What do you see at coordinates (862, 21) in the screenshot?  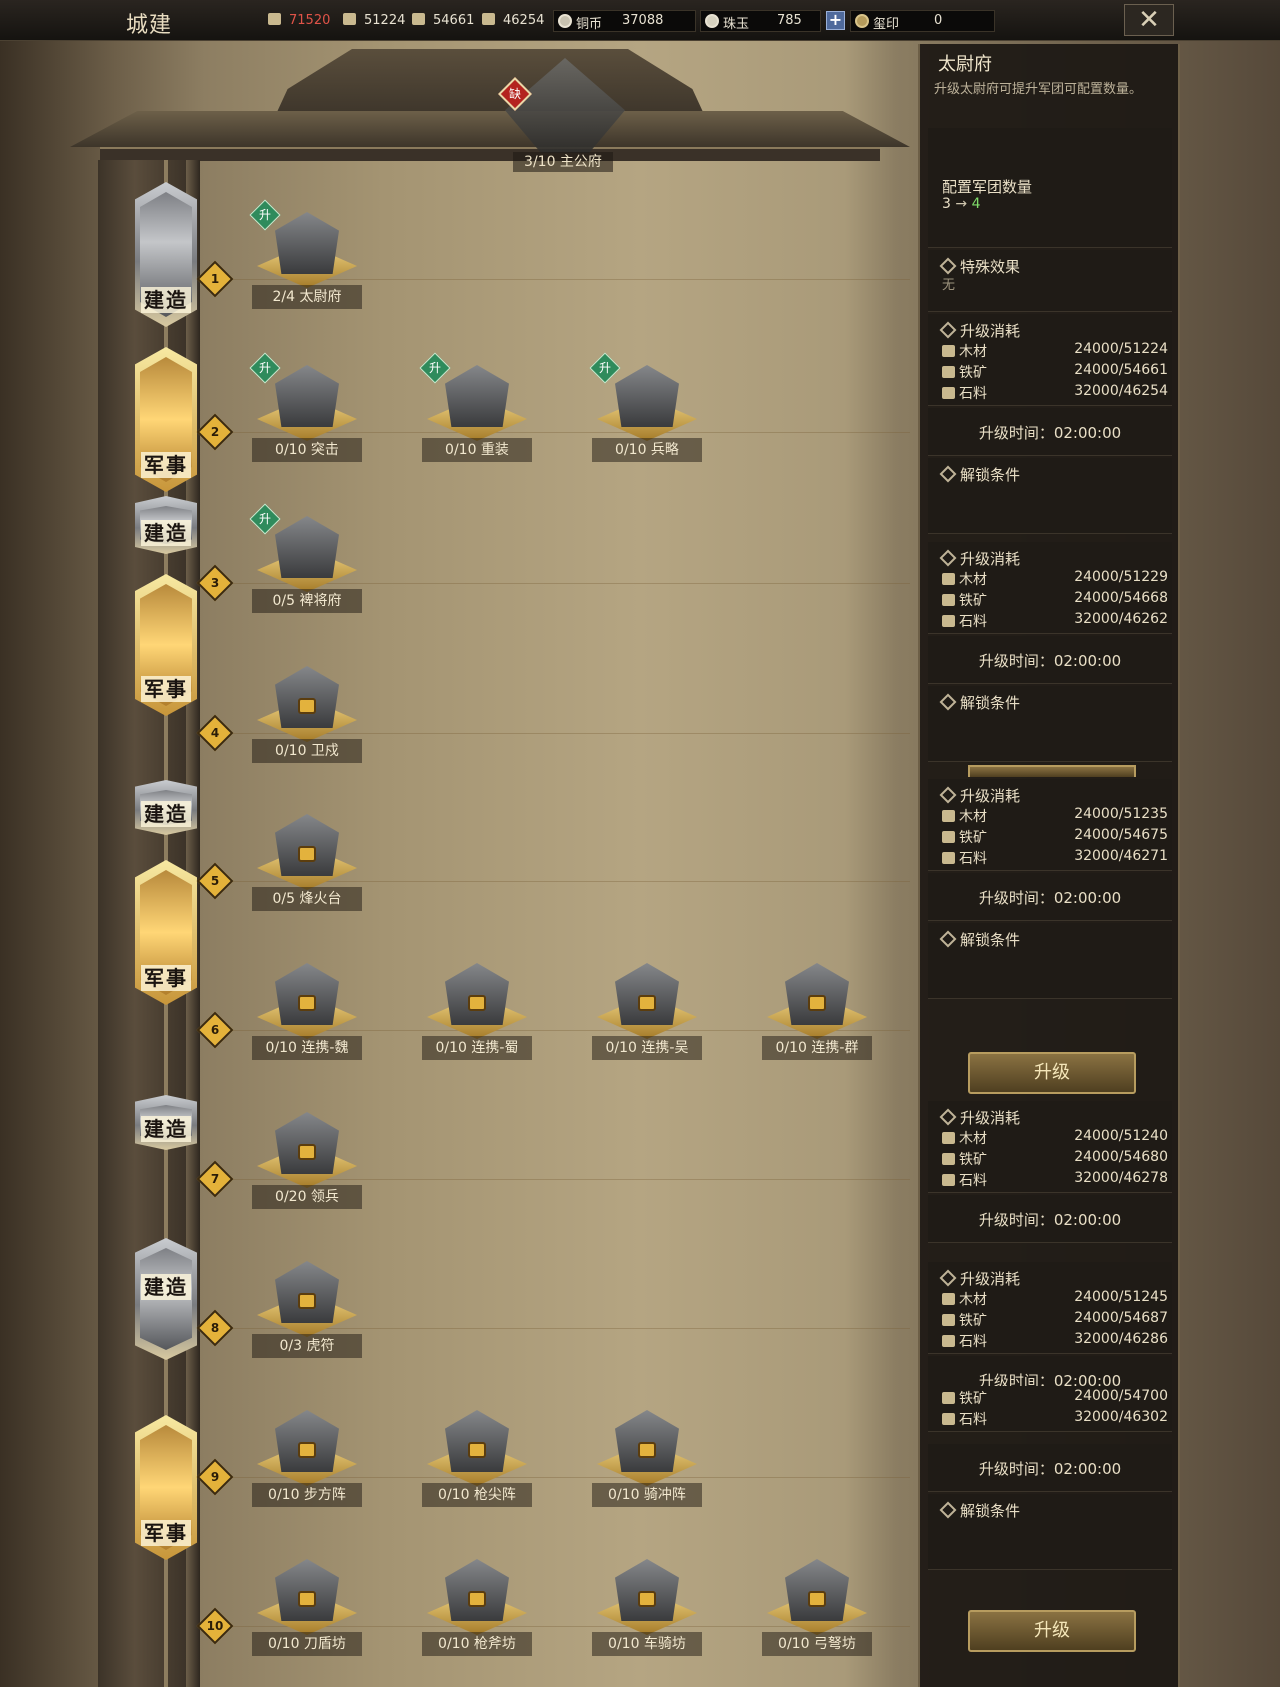 I see `seal-icon` at bounding box center [862, 21].